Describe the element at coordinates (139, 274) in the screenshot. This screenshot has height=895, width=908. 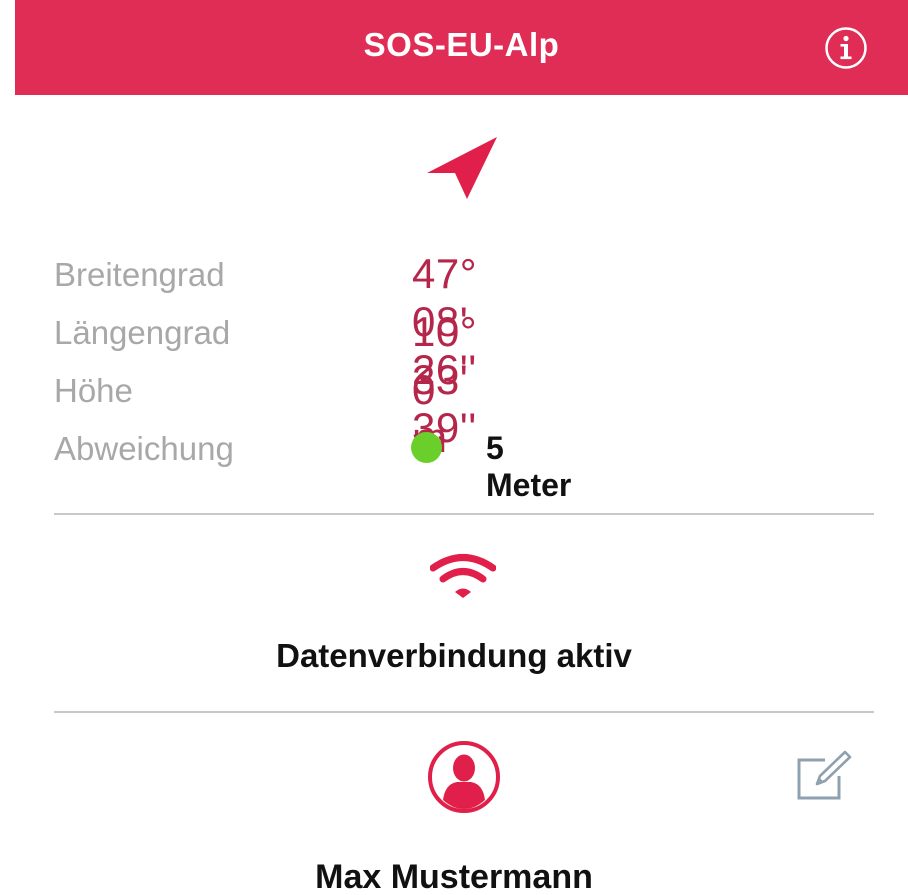
I see `latitude-label: Breitengrad` at that location.